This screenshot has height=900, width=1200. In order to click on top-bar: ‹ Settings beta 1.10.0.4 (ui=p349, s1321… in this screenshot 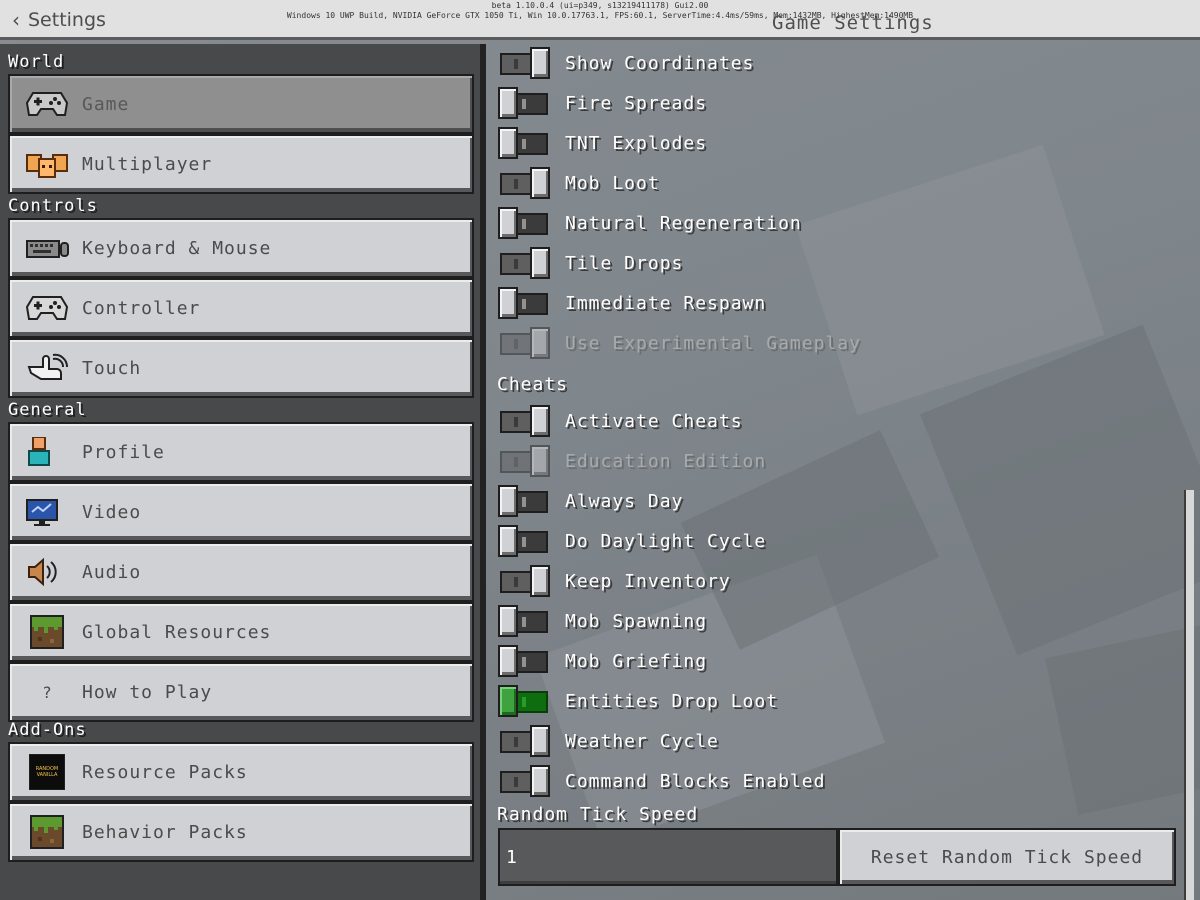, I will do `click(600, 20)`.